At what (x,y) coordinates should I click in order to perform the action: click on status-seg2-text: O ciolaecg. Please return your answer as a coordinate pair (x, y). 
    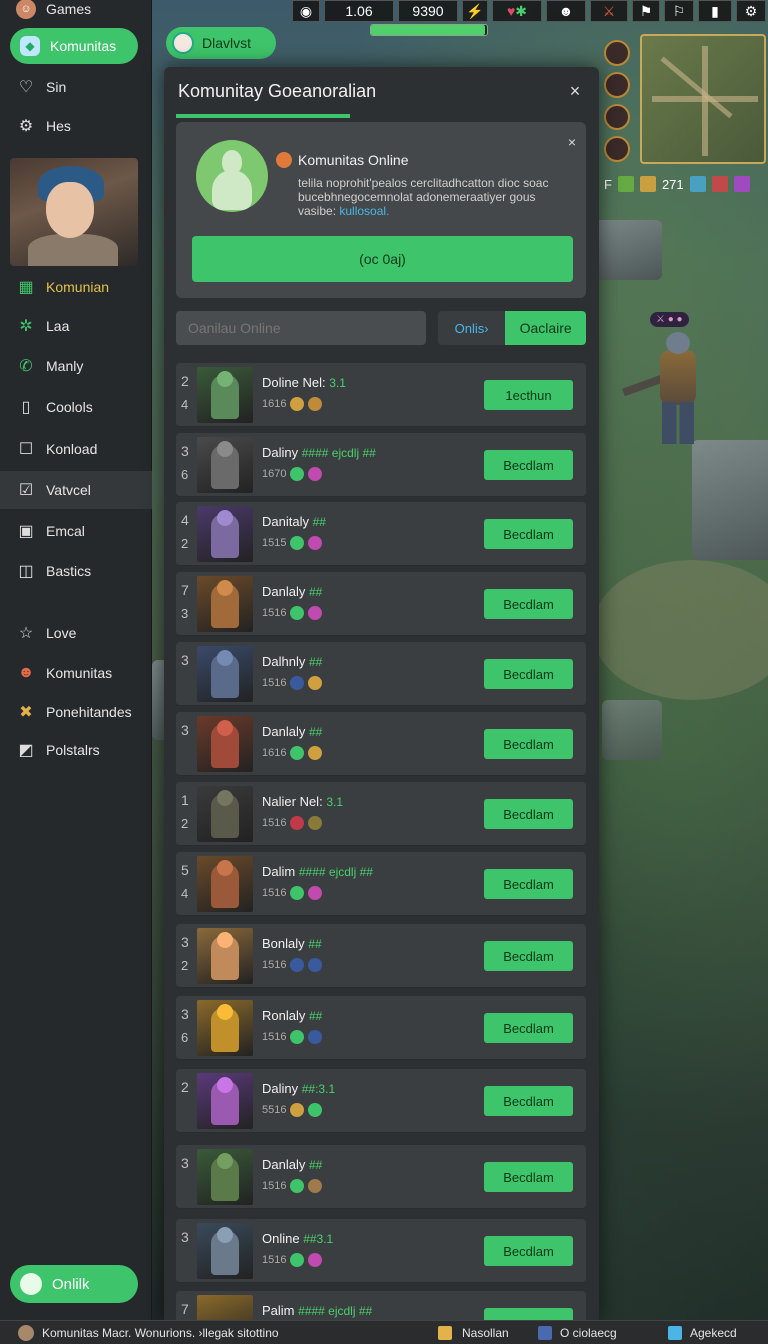
    Looking at the image, I should click on (588, 1333).